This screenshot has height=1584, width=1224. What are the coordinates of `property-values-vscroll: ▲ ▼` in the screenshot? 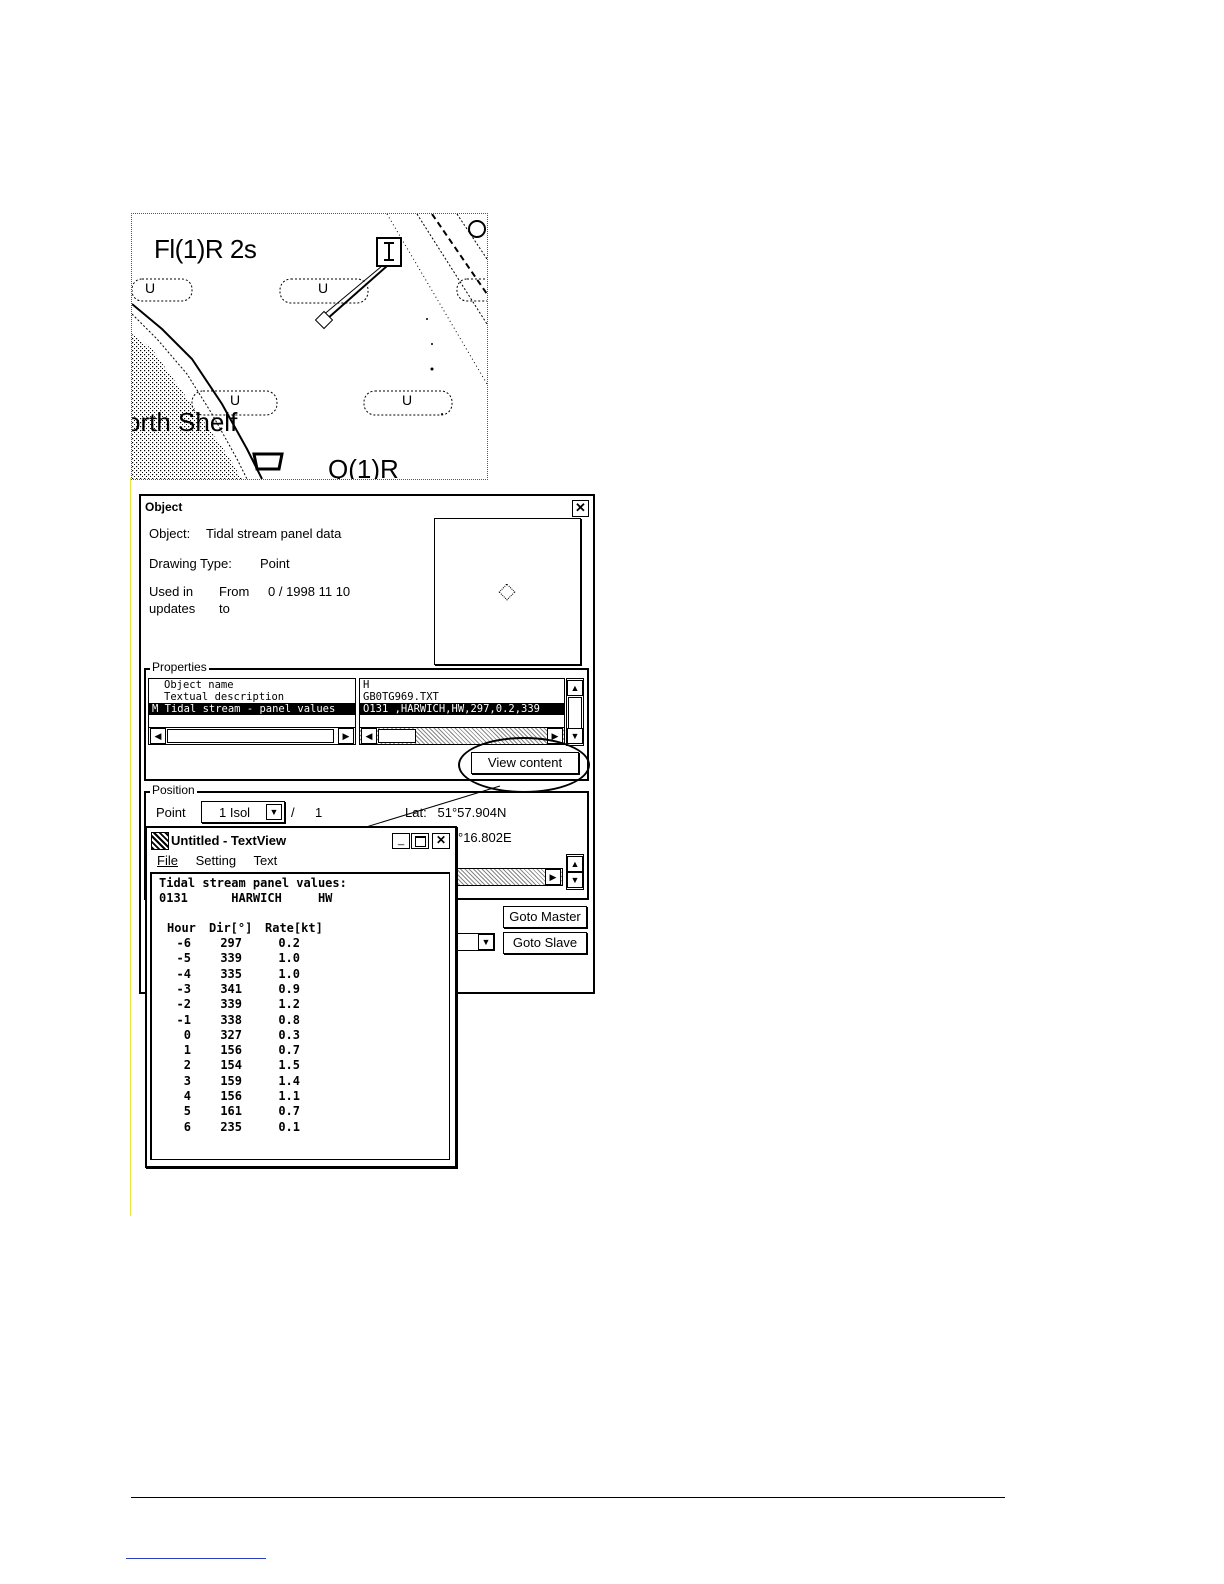 It's located at (575, 712).